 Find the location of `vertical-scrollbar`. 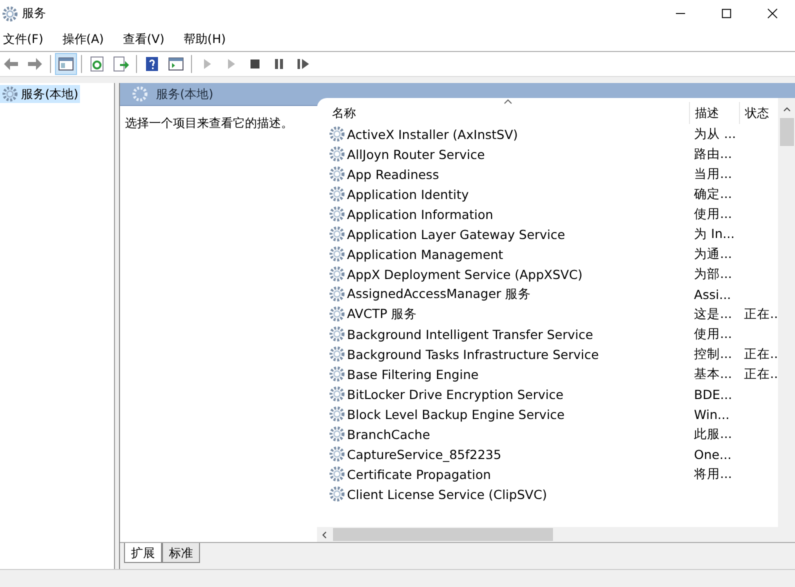

vertical-scrollbar is located at coordinates (786, 320).